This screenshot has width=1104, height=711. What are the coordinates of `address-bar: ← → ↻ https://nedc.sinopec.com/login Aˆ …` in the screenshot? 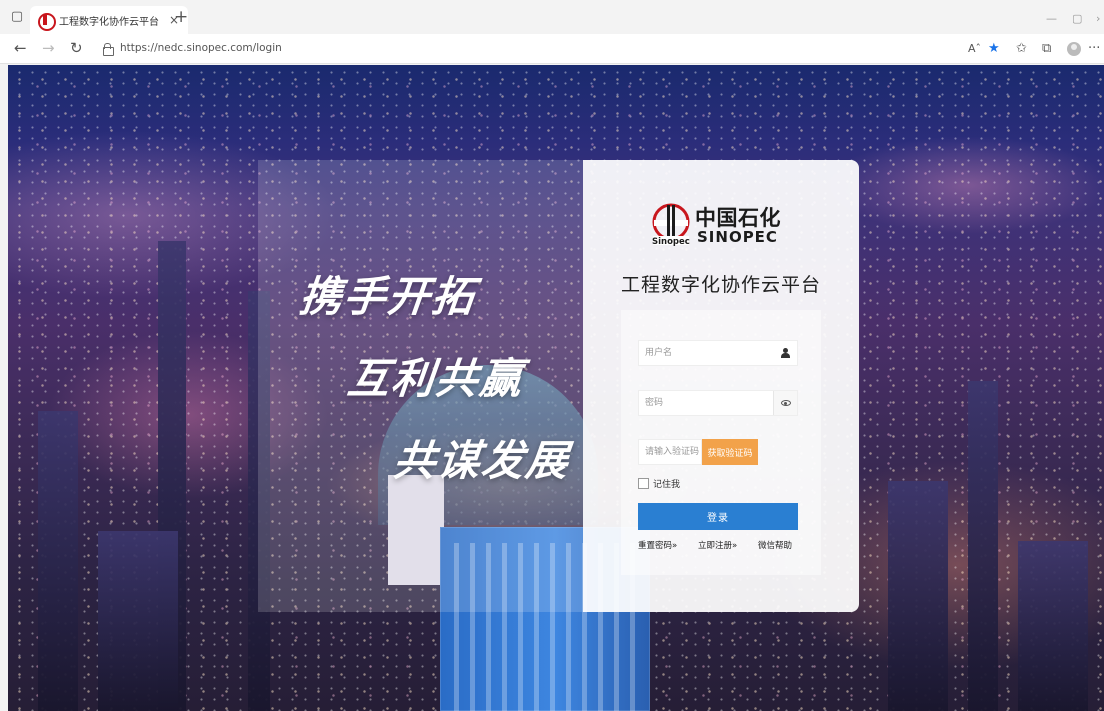 It's located at (552, 49).